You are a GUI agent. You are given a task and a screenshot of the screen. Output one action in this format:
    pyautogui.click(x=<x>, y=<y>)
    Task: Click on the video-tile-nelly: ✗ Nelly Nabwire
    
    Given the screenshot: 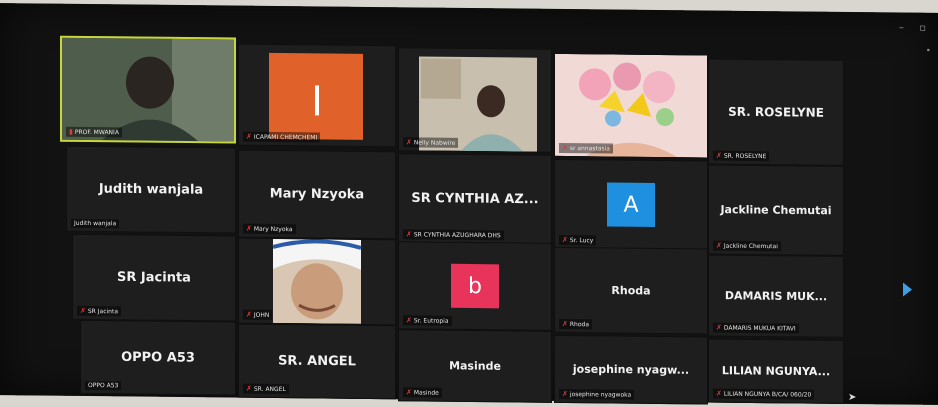 What is the action you would take?
    pyautogui.click(x=475, y=100)
    